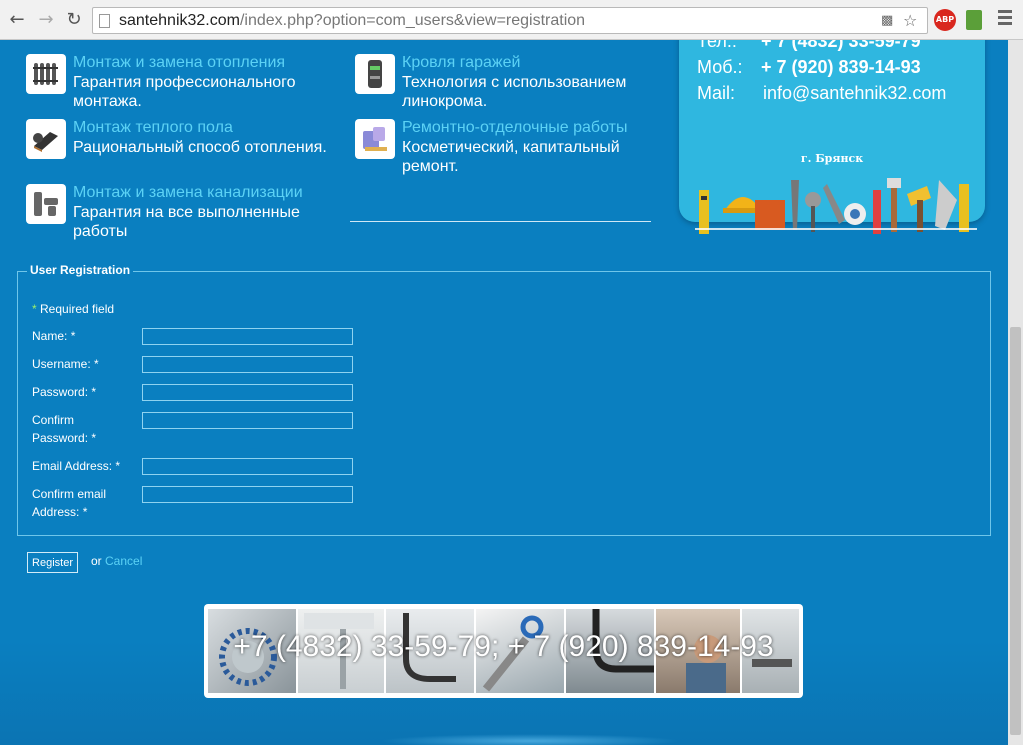  I want to click on scrollbar, so click(1015, 392).